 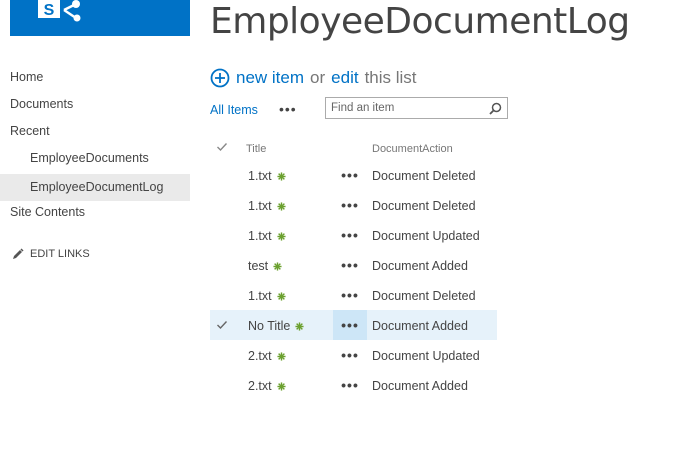 I want to click on row-title-cell: test, so click(x=265, y=266).